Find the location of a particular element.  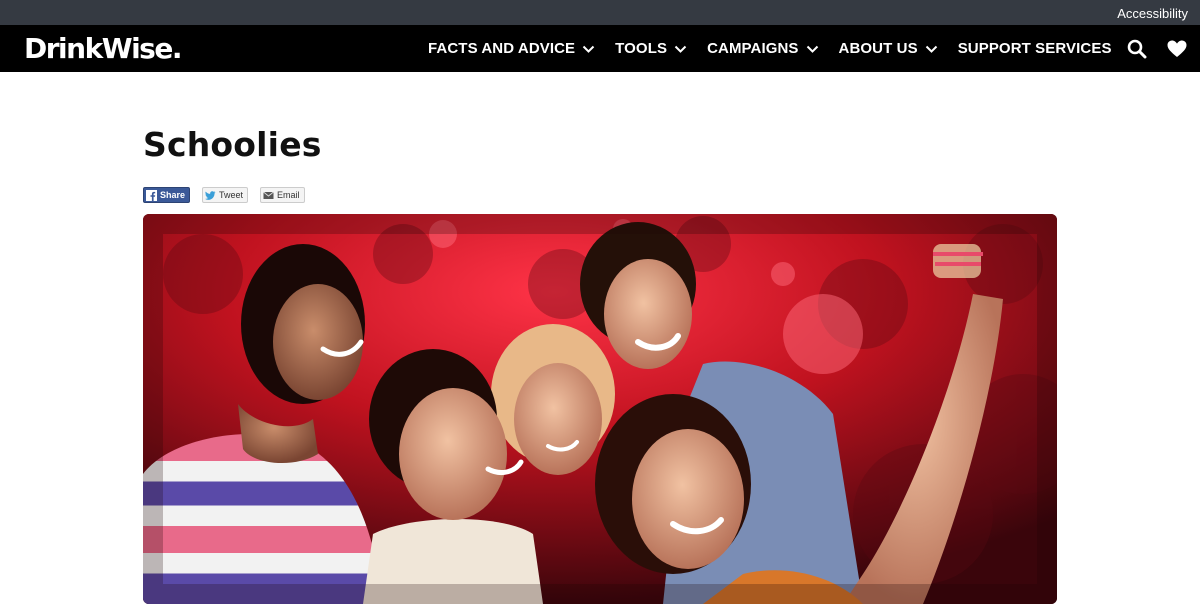

search-icon is located at coordinates (1137, 49).